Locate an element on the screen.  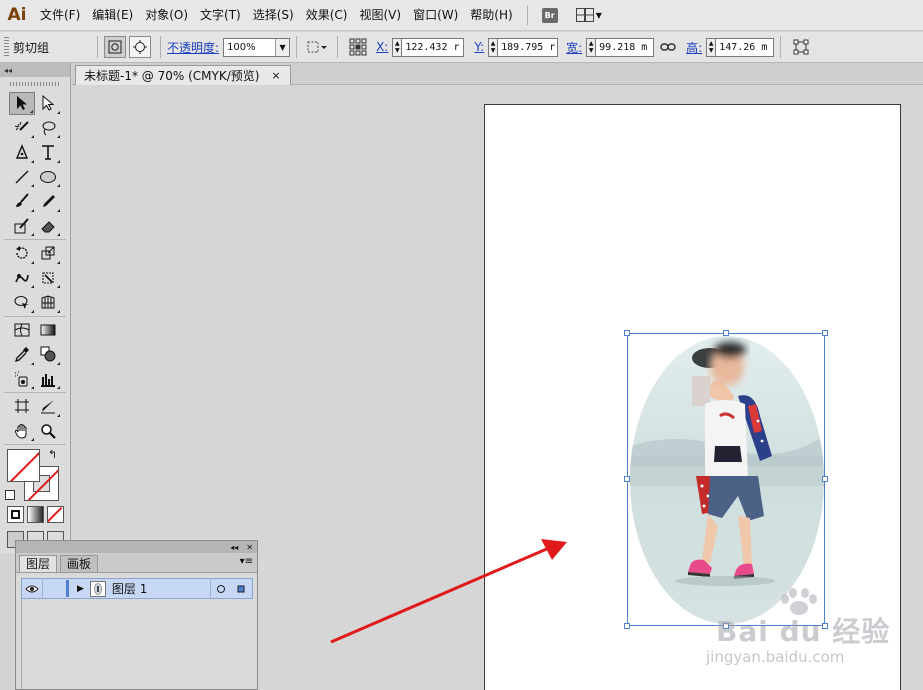
default-colors-icon is located at coordinates (10, 495).